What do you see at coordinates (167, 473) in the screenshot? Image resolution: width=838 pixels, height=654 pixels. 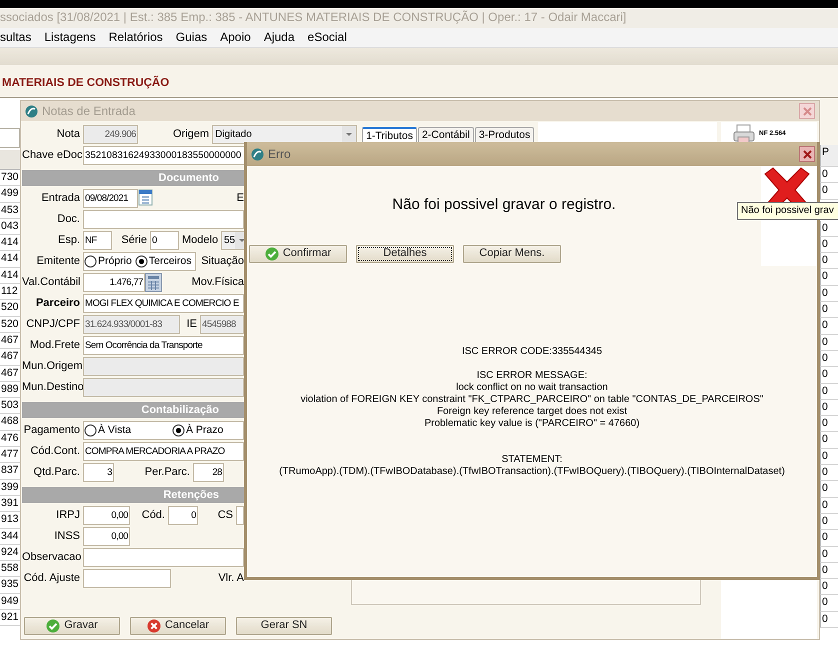 I see `field-label: Per.Parc.` at bounding box center [167, 473].